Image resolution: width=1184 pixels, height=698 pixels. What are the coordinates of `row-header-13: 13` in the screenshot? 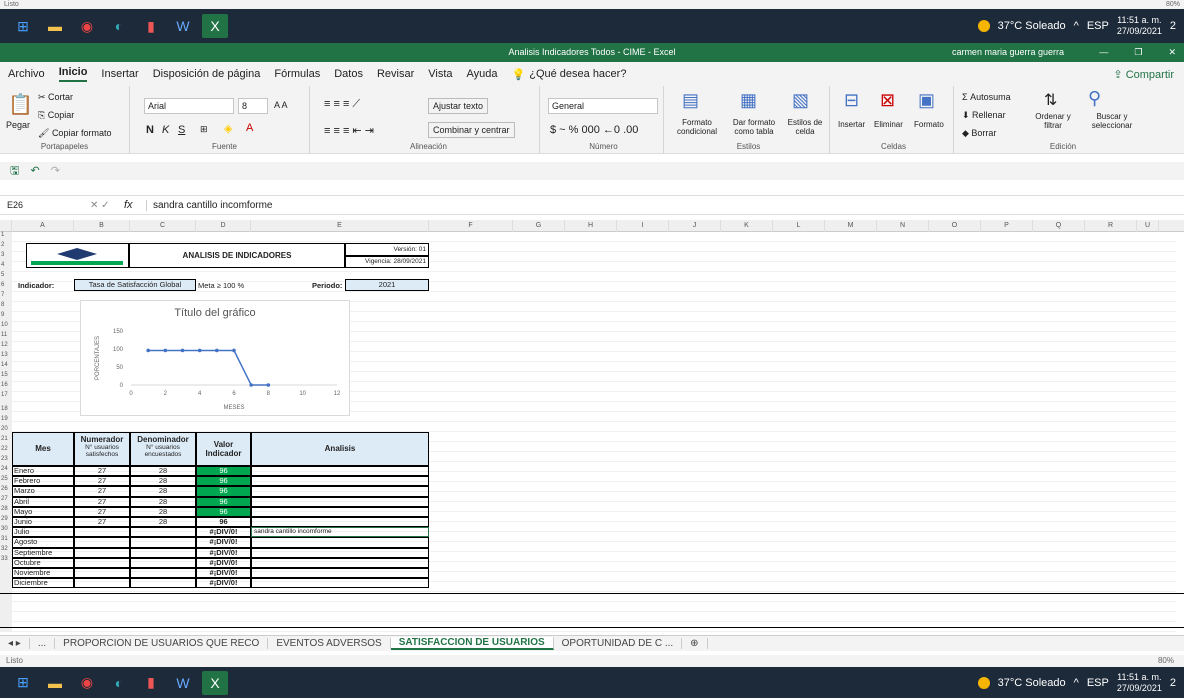 It's located at (6, 355).